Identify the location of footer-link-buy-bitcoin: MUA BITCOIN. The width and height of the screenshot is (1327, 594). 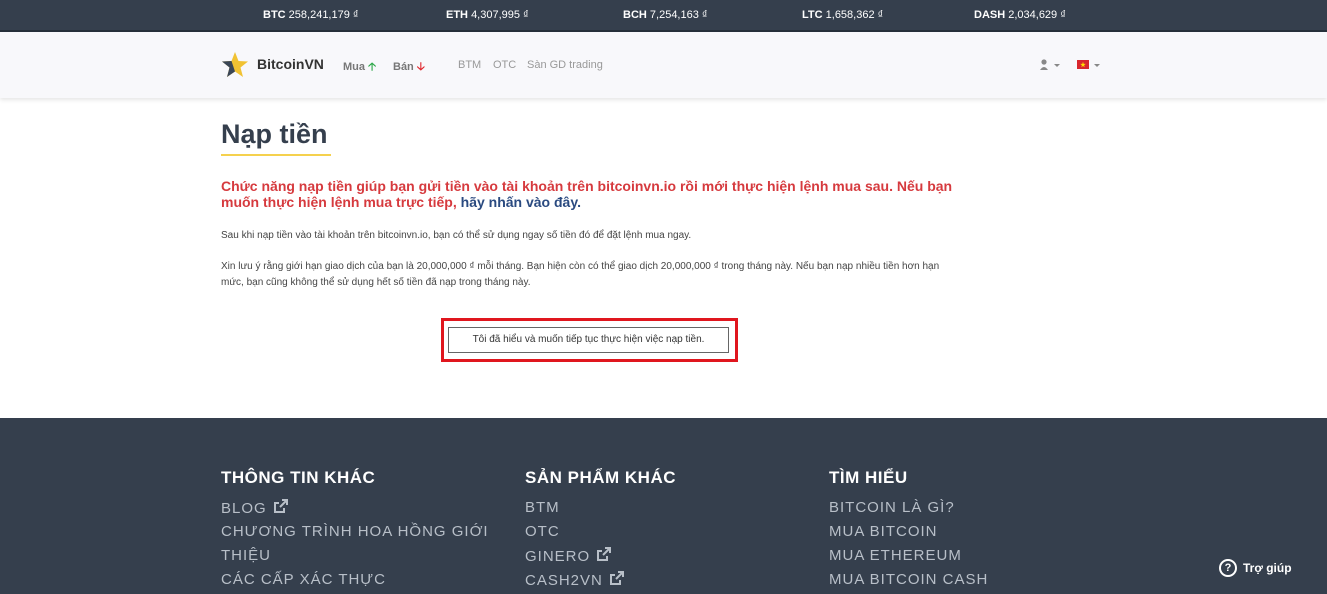
(883, 531).